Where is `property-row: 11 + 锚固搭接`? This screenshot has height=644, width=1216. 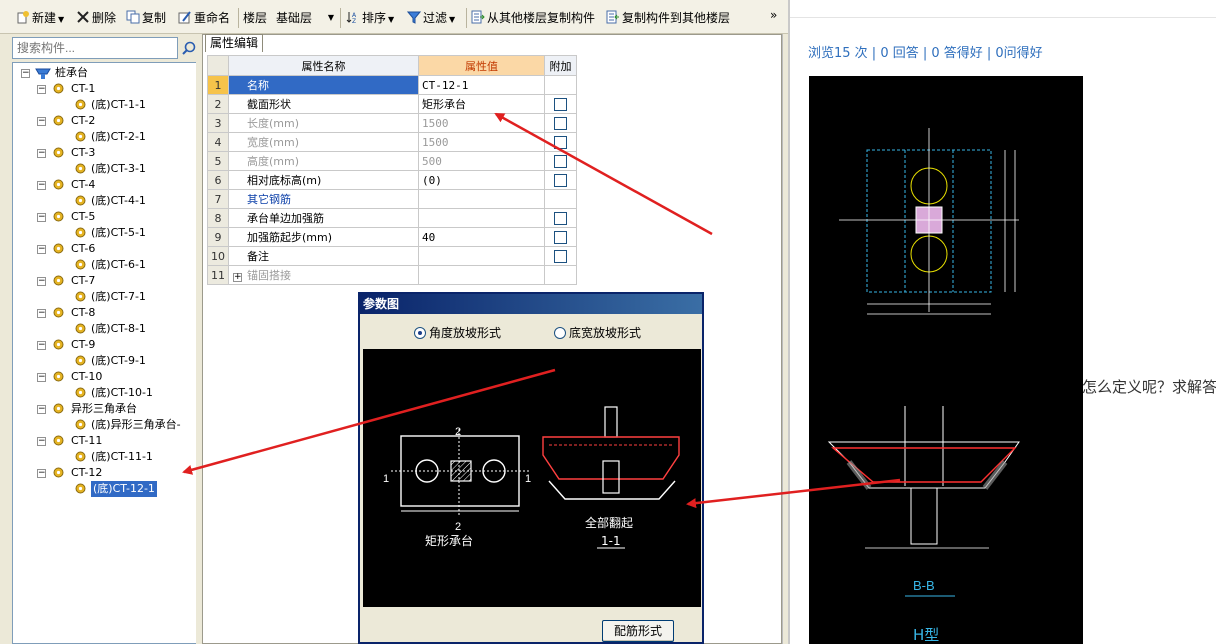 property-row: 11 + 锚固搭接 is located at coordinates (392, 275).